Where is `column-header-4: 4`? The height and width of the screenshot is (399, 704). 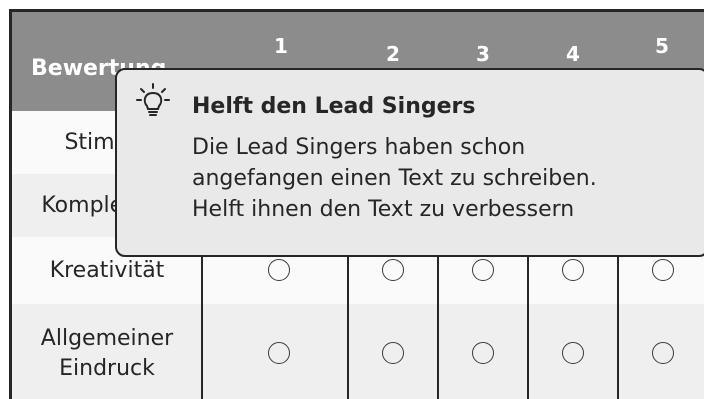
column-header-4: 4 is located at coordinates (573, 54).